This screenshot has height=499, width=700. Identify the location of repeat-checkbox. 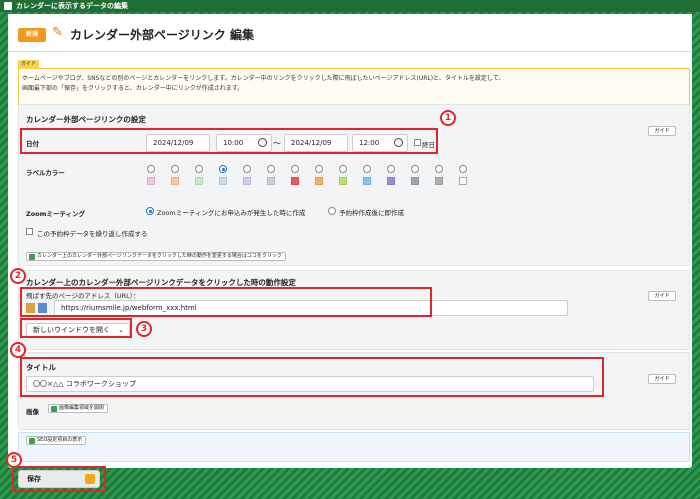
(29, 231).